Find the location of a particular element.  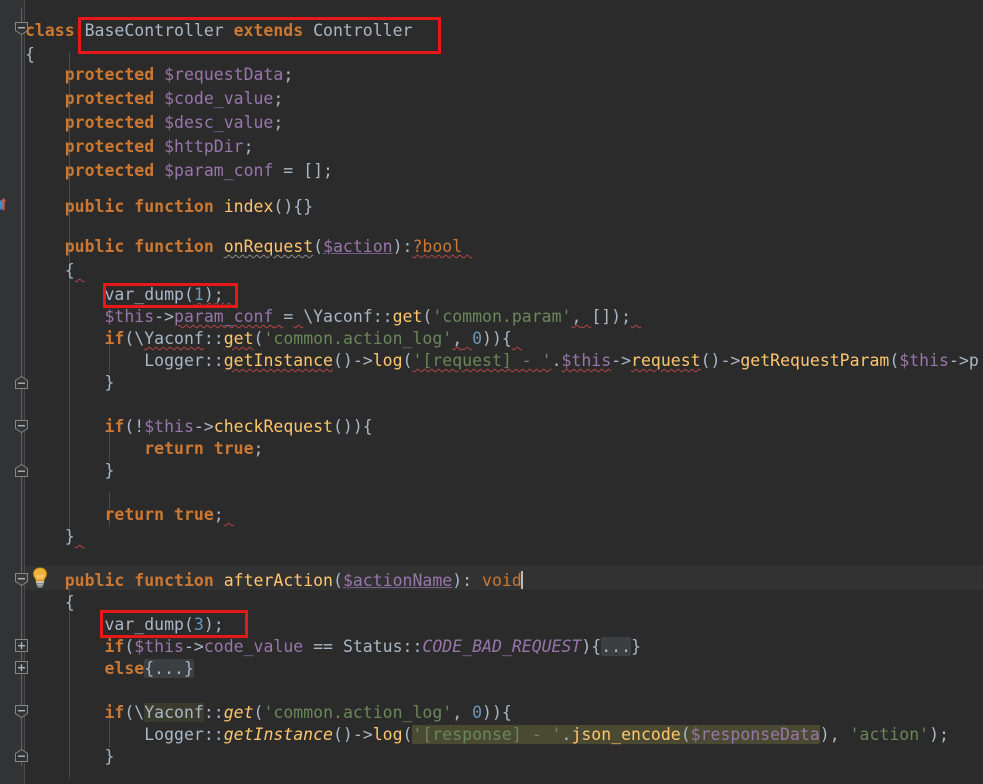

code-line: else{...} is located at coordinates (109, 669).